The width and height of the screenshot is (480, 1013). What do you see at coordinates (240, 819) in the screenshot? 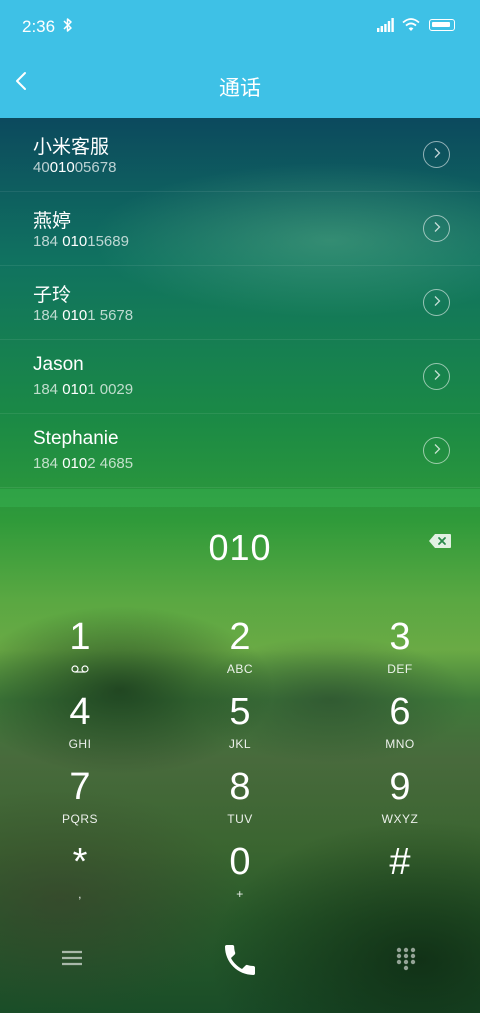
I see `key-letters: TUV` at bounding box center [240, 819].